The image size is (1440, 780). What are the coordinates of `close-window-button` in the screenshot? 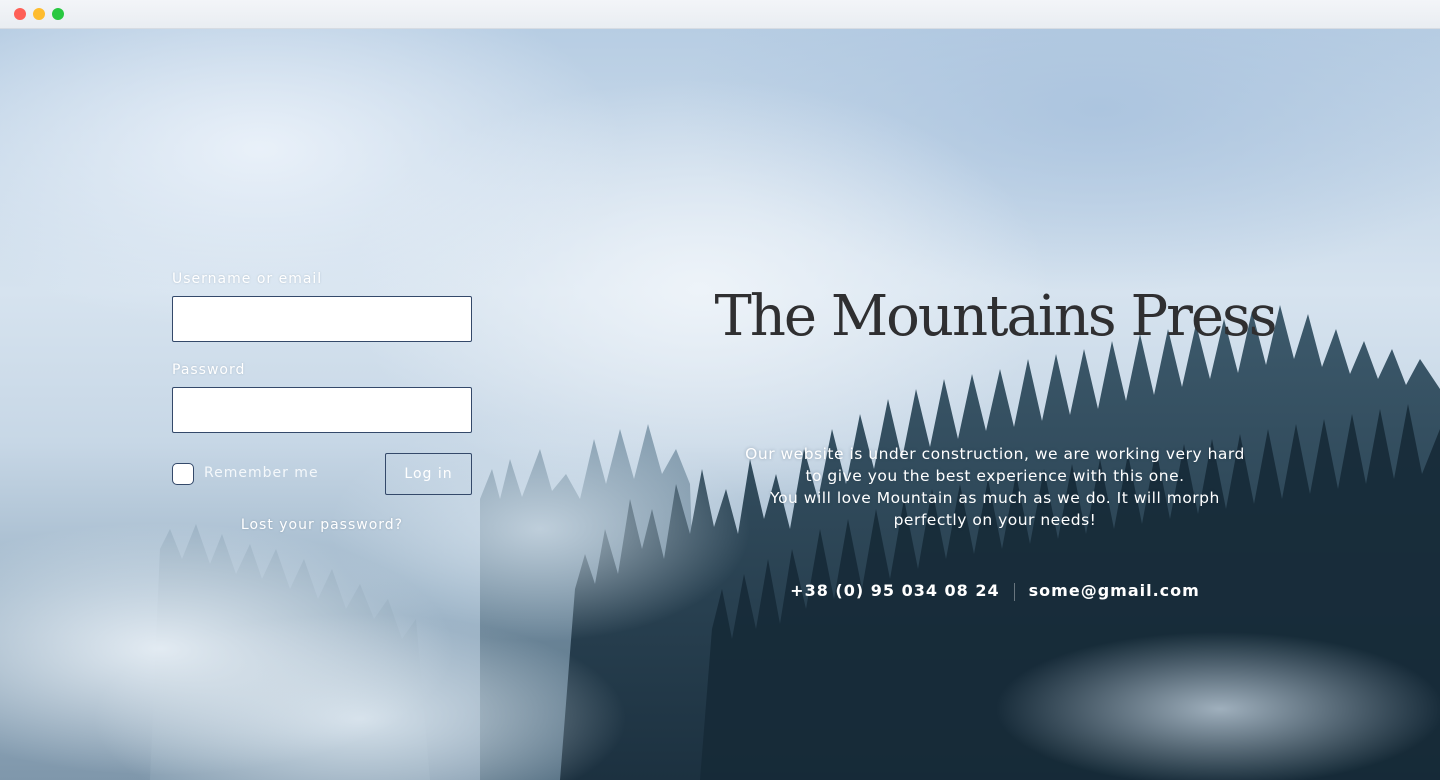 It's located at (20, 14).